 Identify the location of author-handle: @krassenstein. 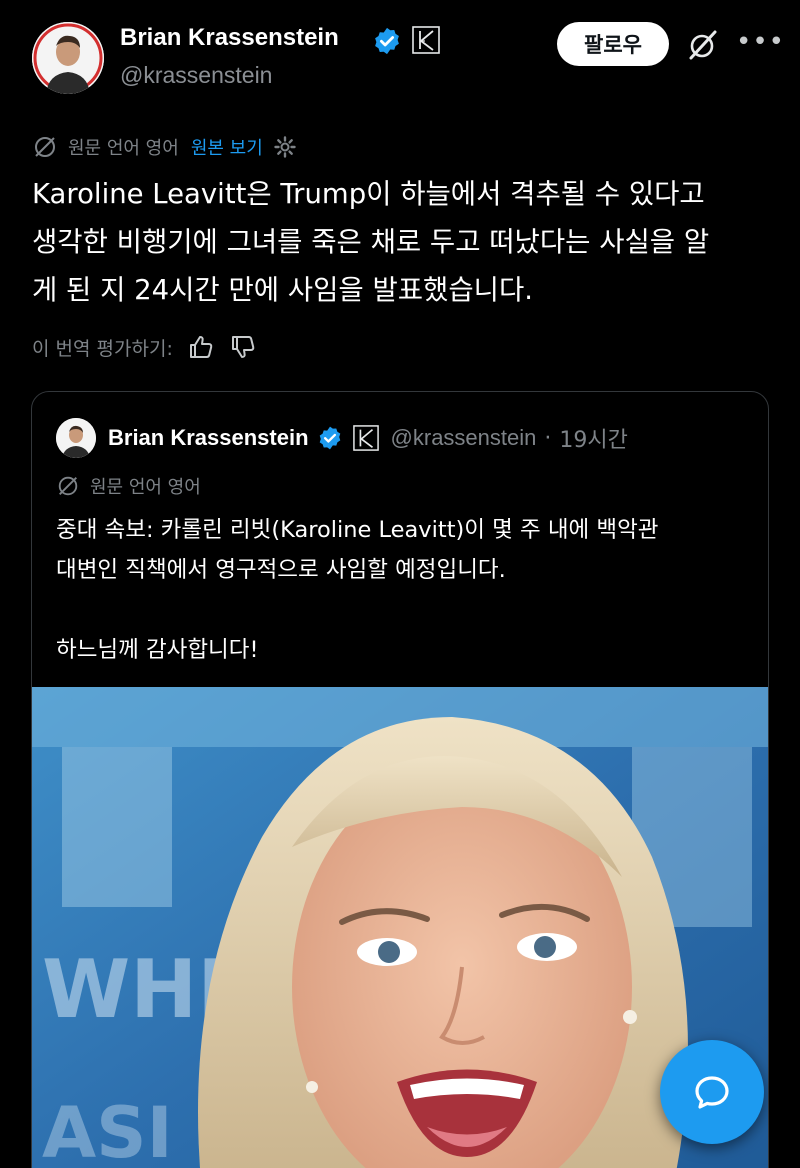
(196, 75).